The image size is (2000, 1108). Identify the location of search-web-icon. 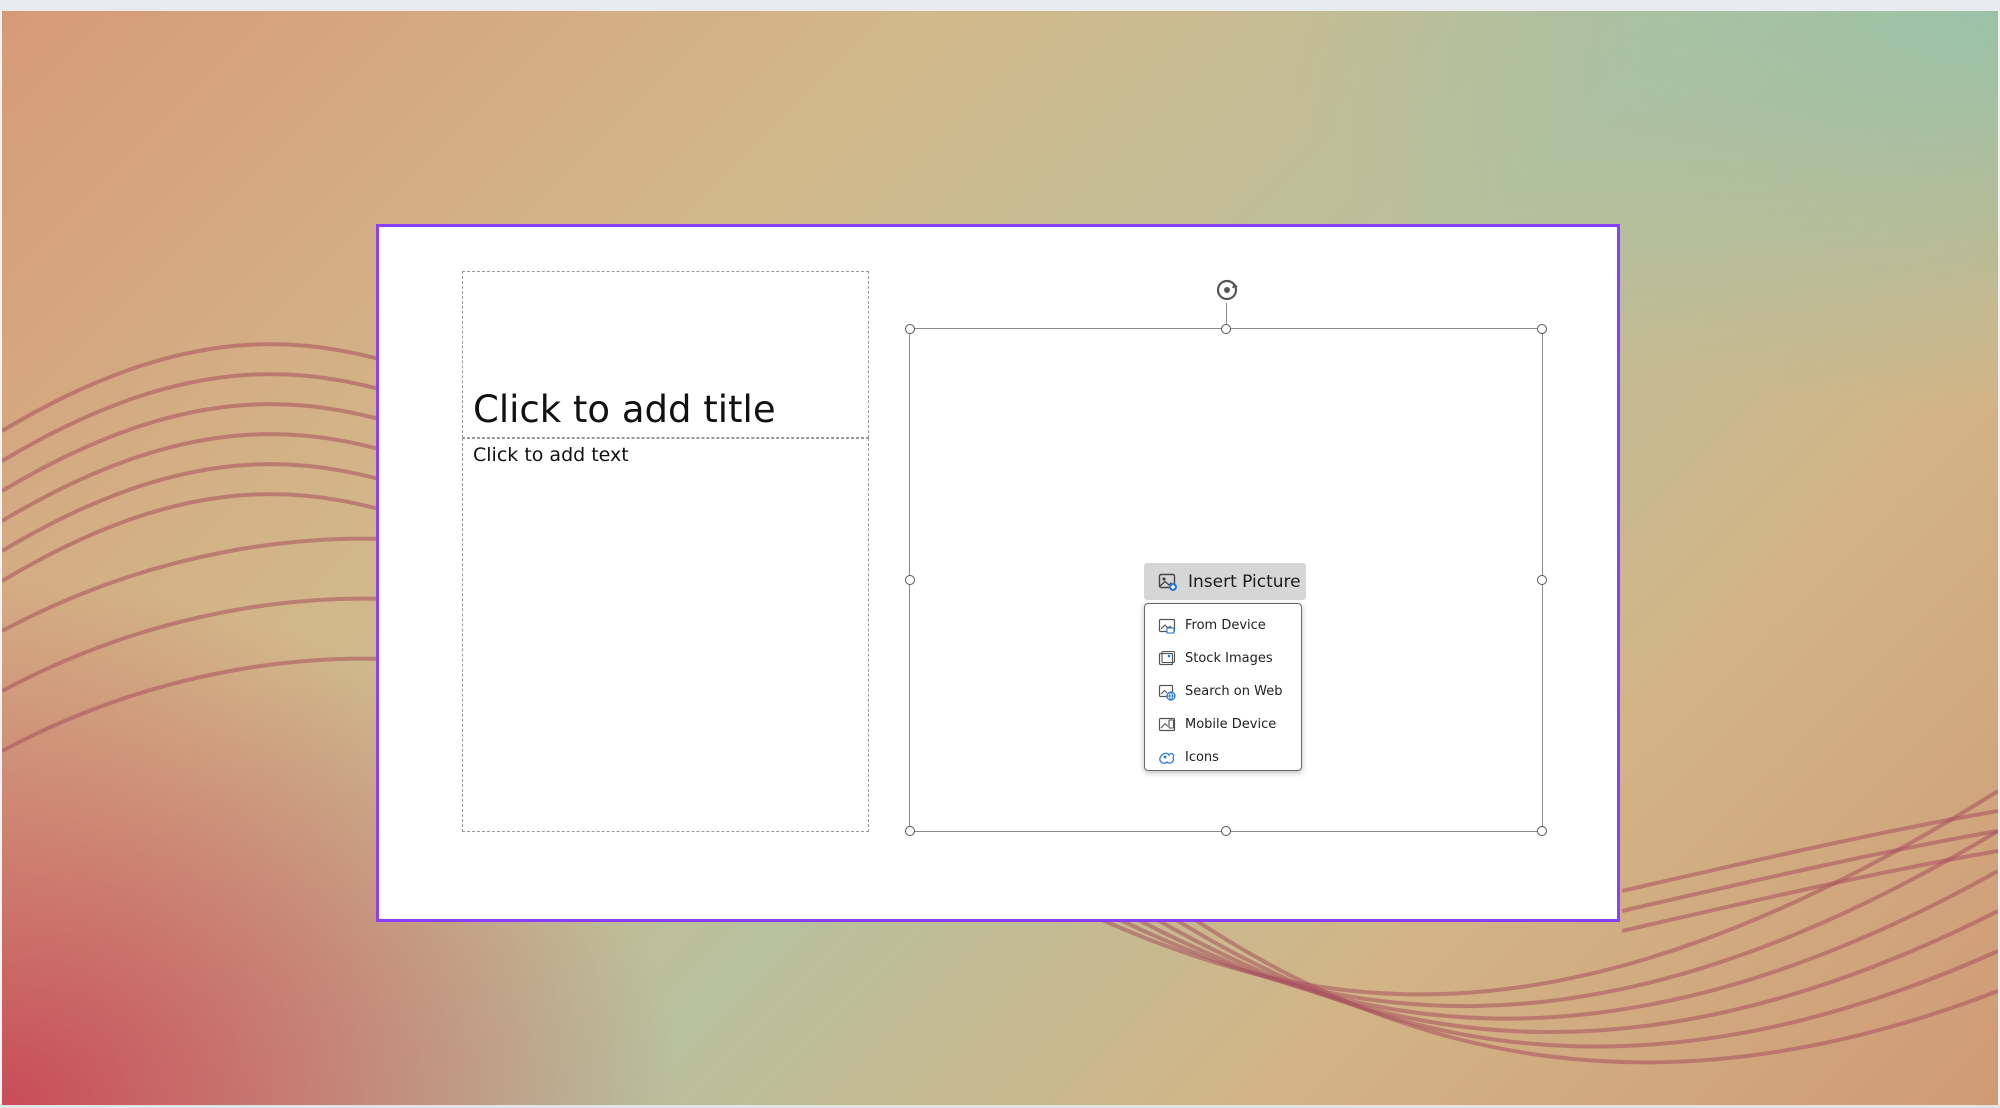
(1167, 692).